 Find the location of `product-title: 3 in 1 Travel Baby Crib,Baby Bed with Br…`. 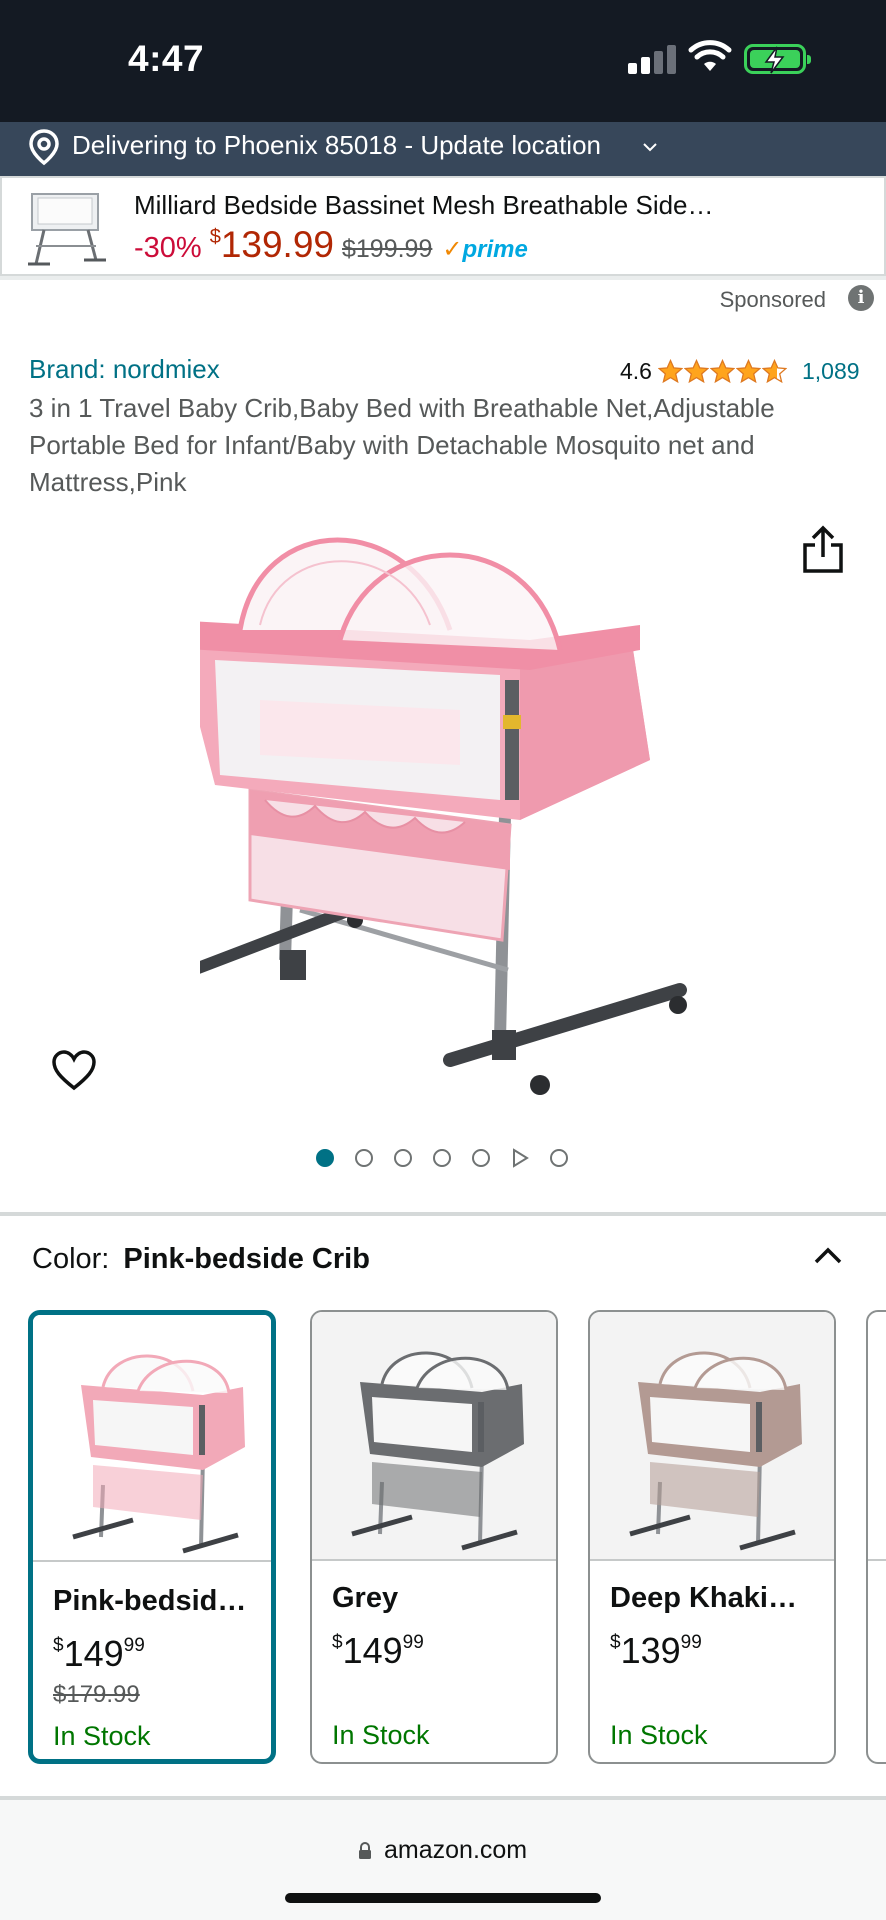

product-title: 3 in 1 Travel Baby Crib,Baby Bed with Br… is located at coordinates (402, 445).